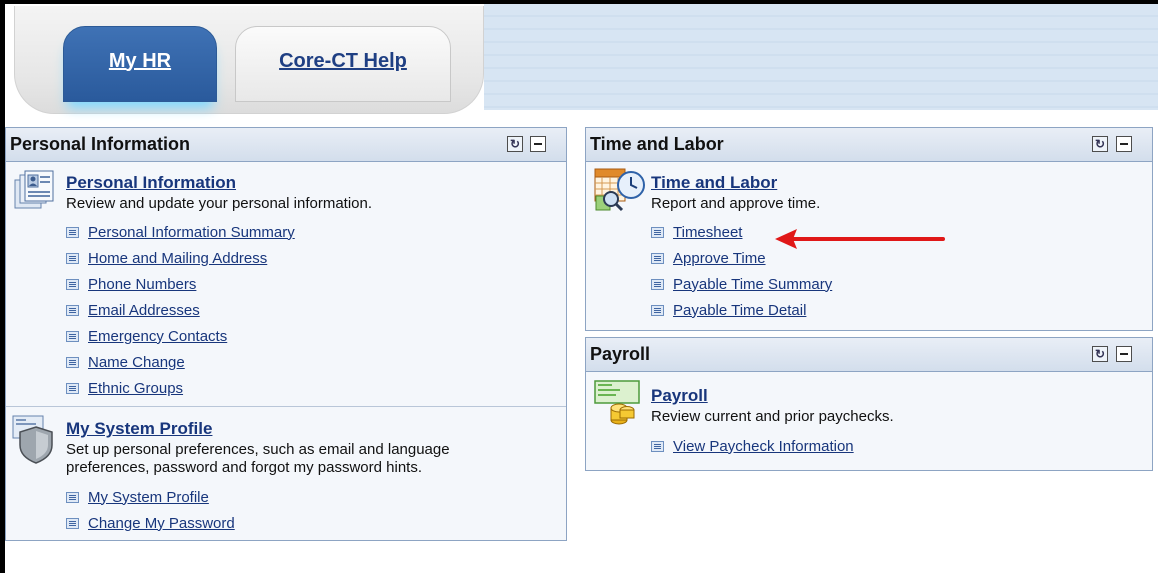 The width and height of the screenshot is (1158, 573). What do you see at coordinates (657, 144) in the screenshot?
I see `pagelet-title: Time and Labor` at bounding box center [657, 144].